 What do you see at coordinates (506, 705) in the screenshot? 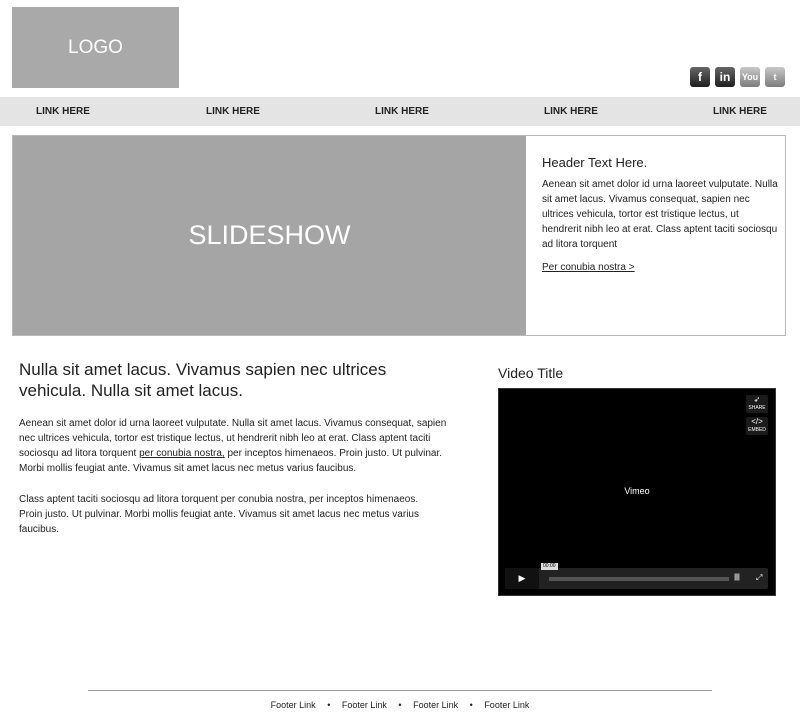
I see `footer-link-4: Footer Link` at bounding box center [506, 705].